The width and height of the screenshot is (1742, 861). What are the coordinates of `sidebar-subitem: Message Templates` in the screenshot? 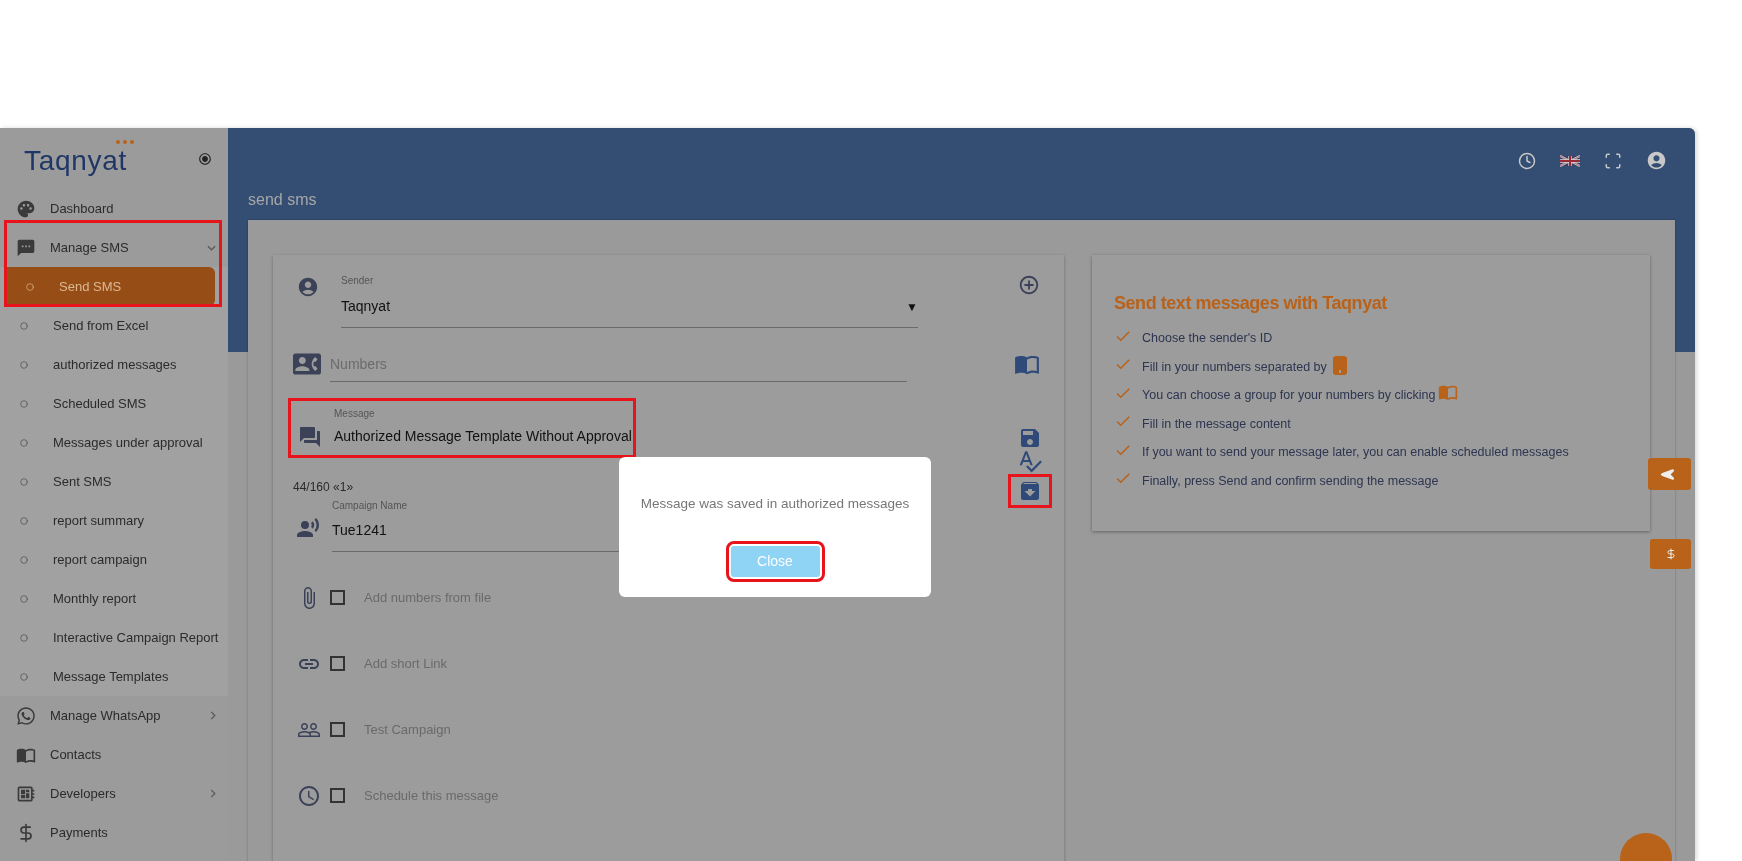 It's located at (114, 676).